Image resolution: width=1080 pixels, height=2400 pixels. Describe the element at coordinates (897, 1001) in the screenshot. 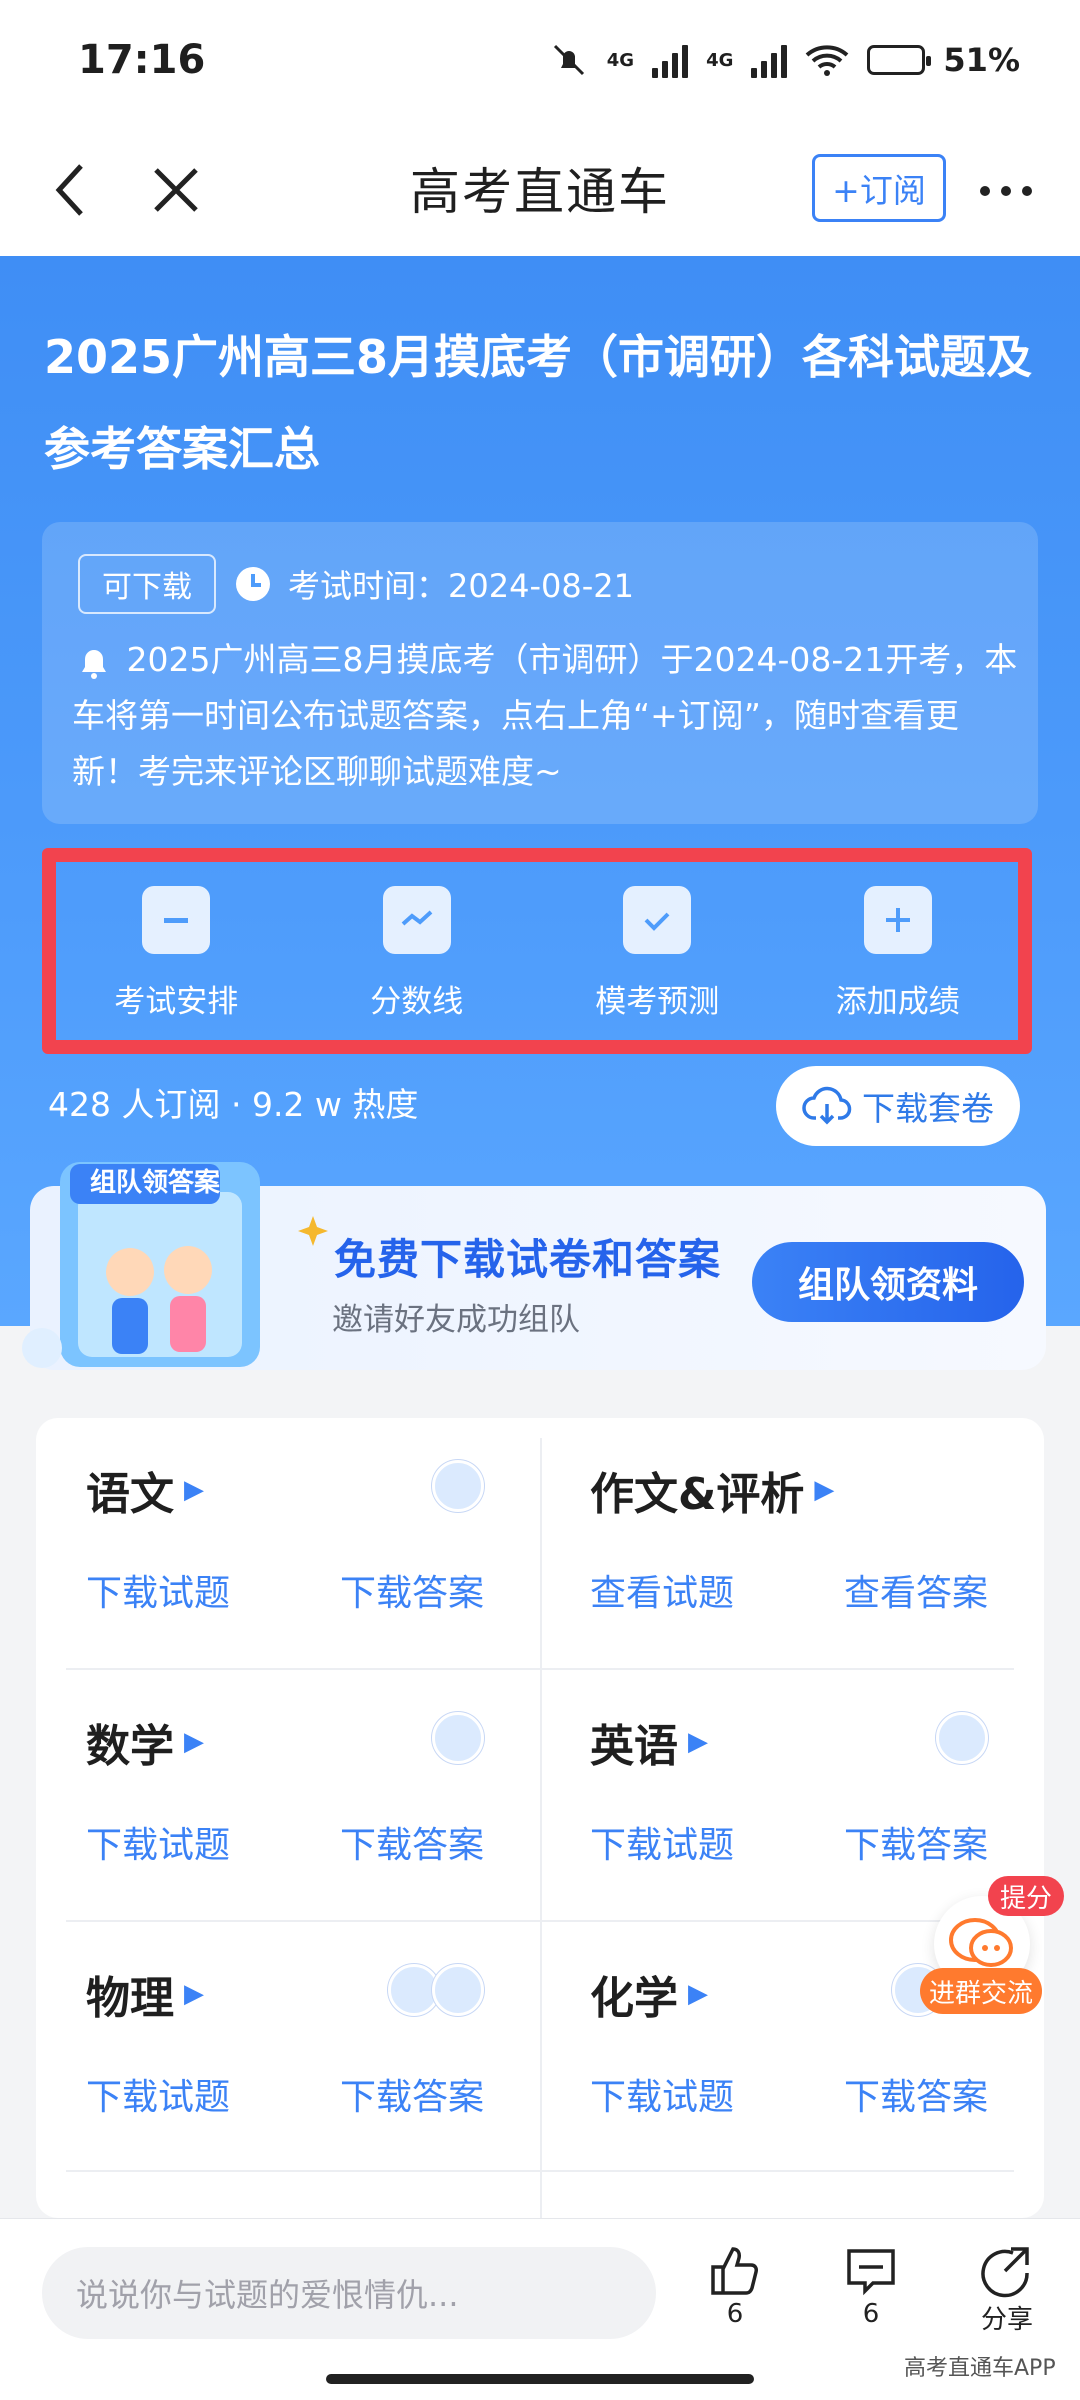

I see `action-label: 添加成绩` at that location.